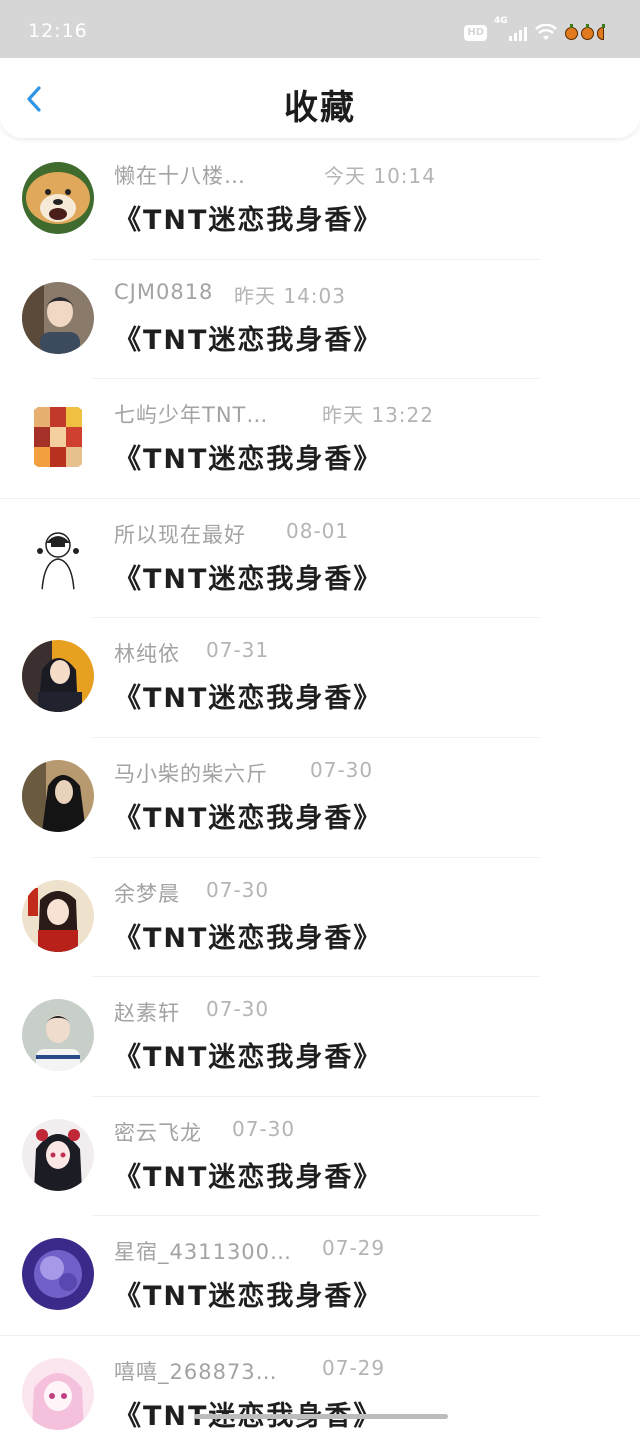  Describe the element at coordinates (534, 30) in the screenshot. I see `status-icons: HD 4G` at that location.